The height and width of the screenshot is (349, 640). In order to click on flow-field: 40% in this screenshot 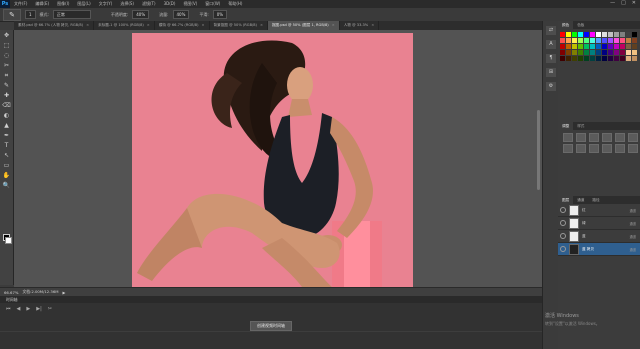, I will do `click(181, 14)`.